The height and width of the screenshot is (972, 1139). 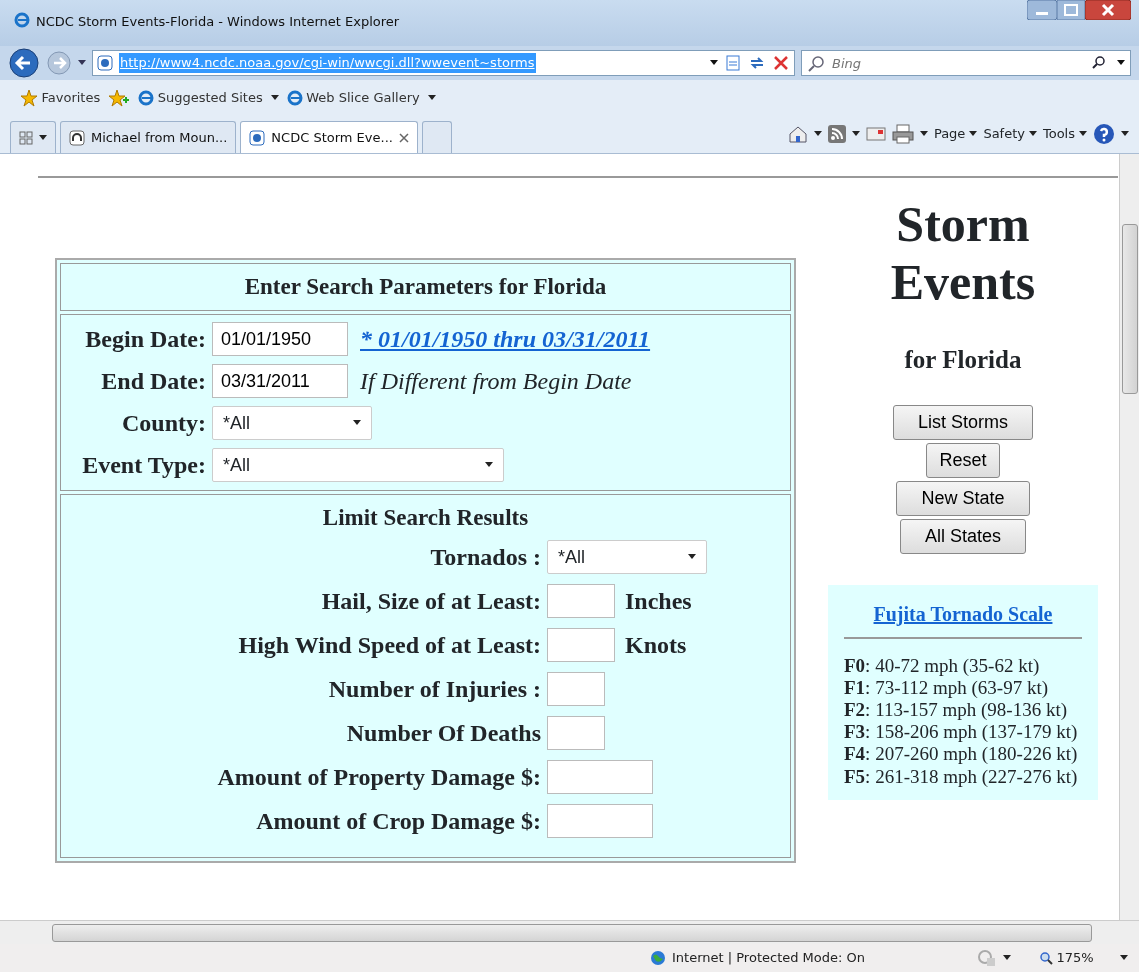 I want to click on vertical-scrollbar, so click(x=1129, y=537).